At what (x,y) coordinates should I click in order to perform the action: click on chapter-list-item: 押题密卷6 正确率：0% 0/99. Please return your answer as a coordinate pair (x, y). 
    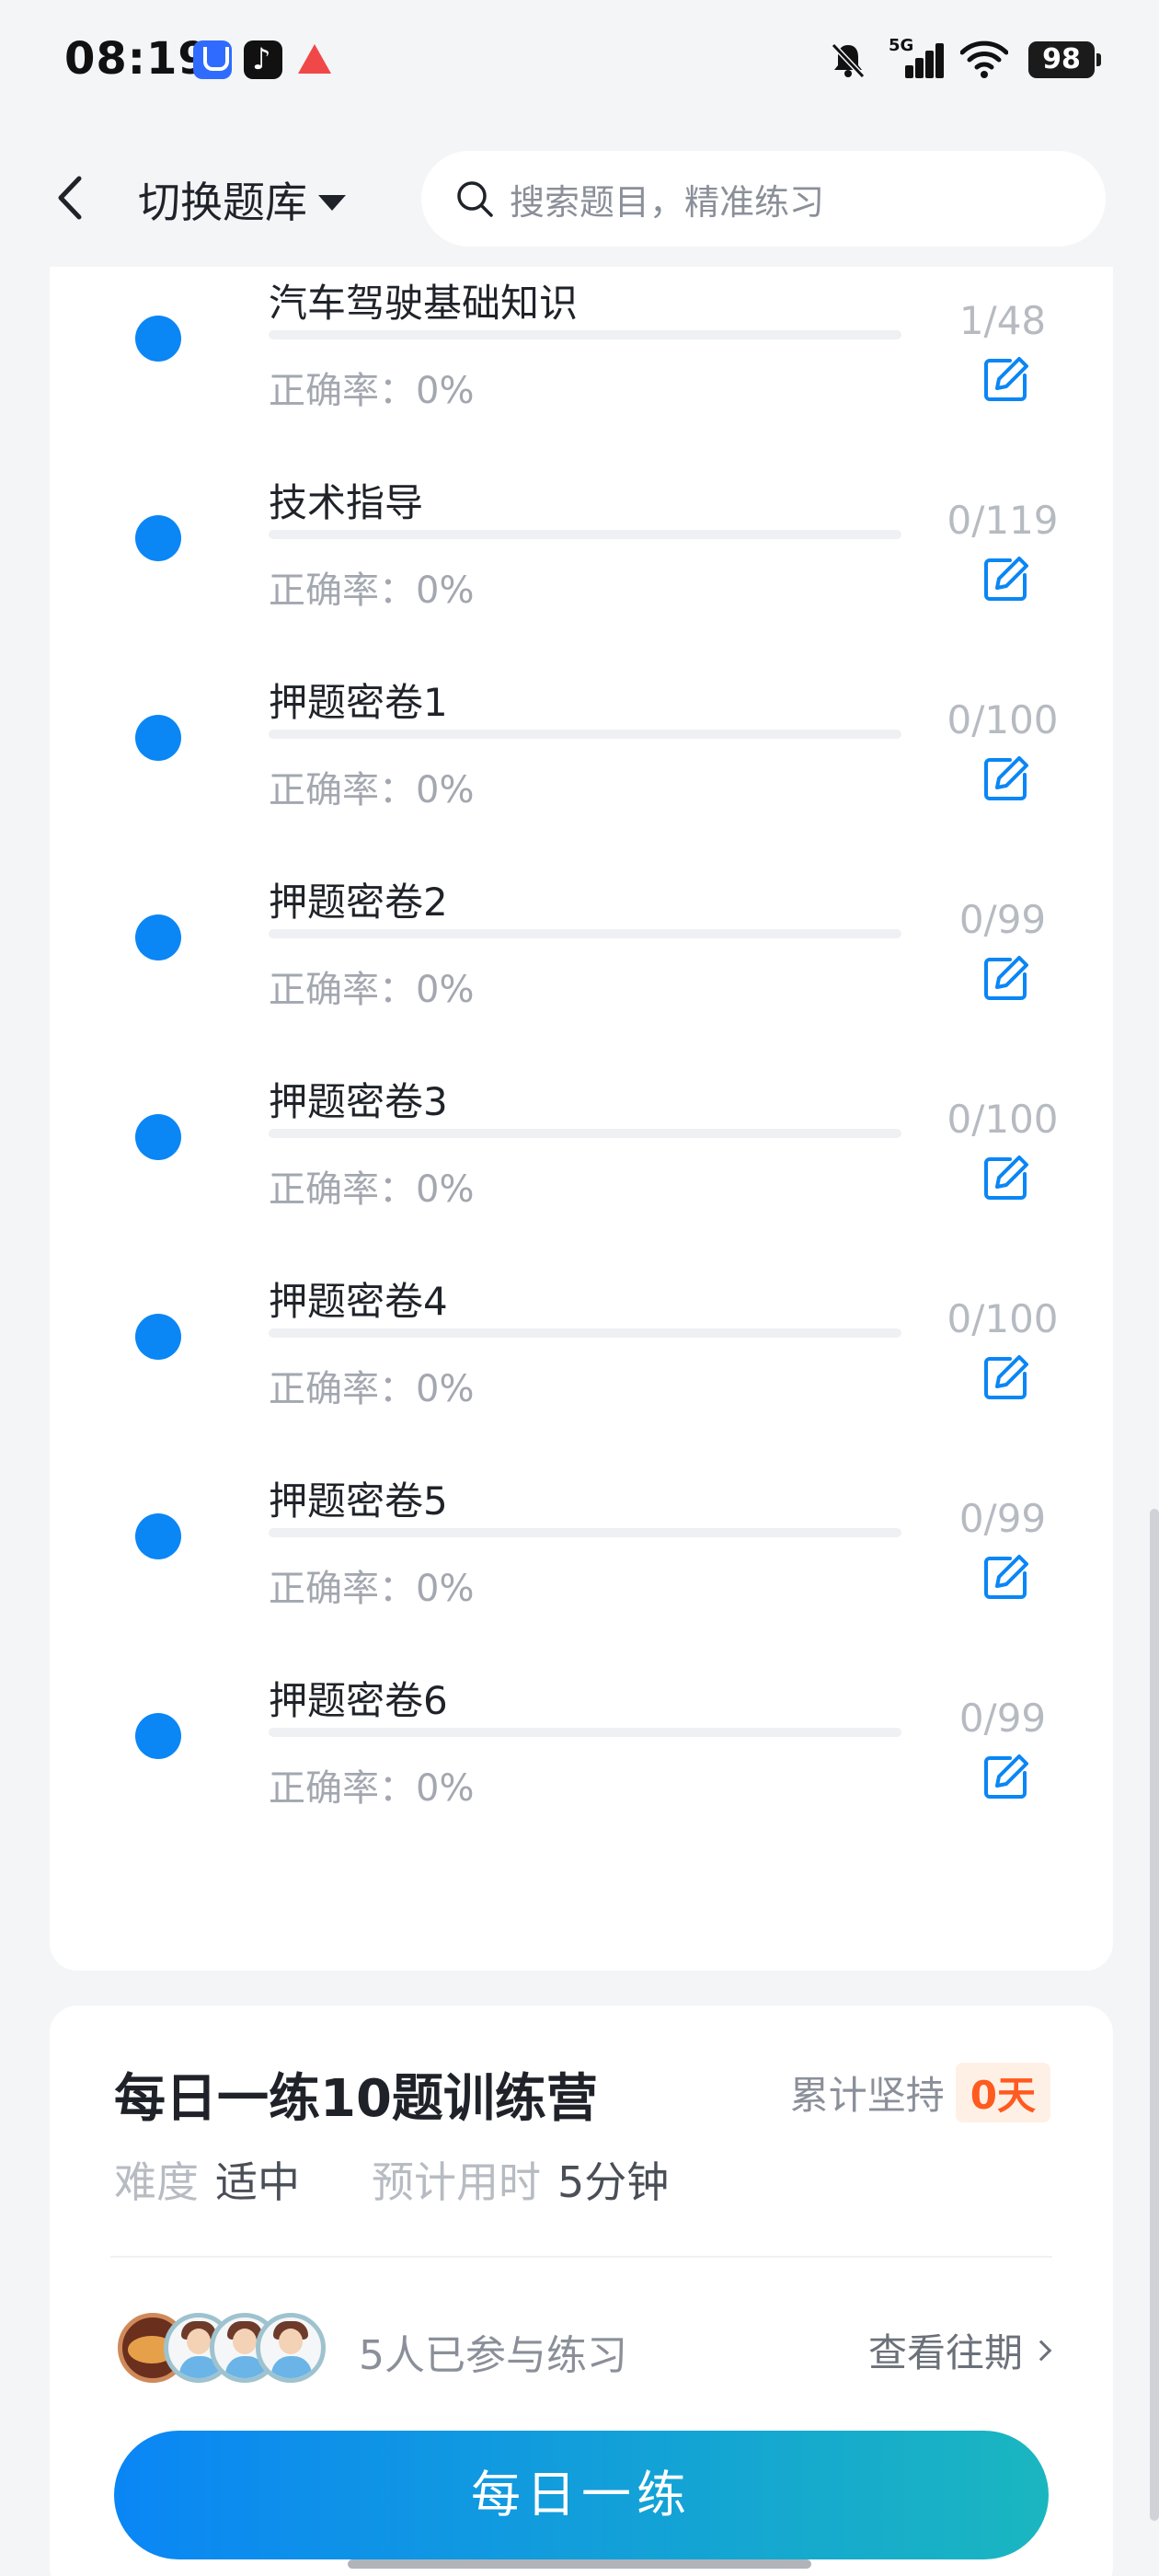
    Looking at the image, I should click on (581, 1740).